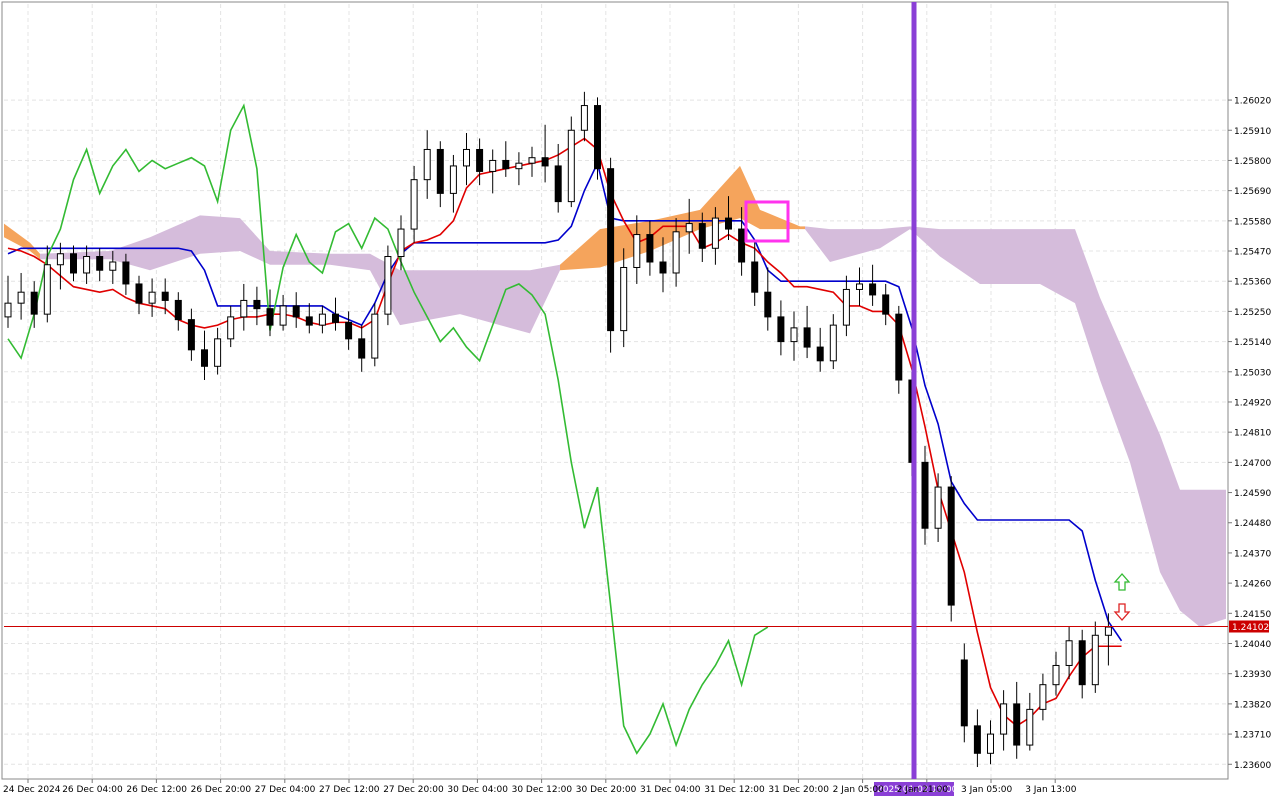 The image size is (1280, 804). Describe the element at coordinates (1252, 132) in the screenshot. I see `y-tick-label: 1.25910` at that location.